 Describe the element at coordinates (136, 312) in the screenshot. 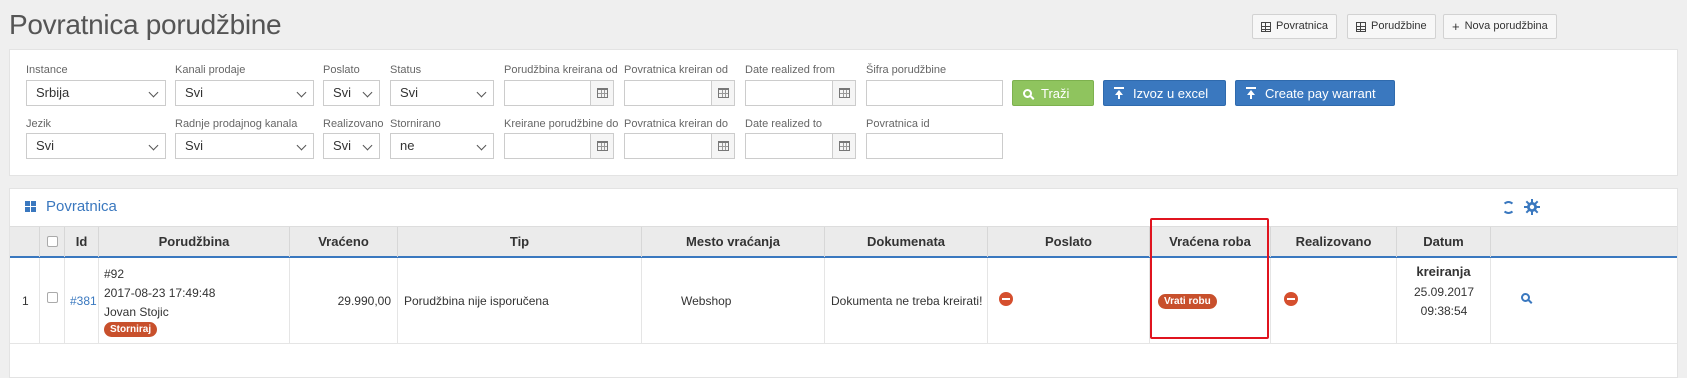

I see `customer-name: Jovan Stojic` at that location.